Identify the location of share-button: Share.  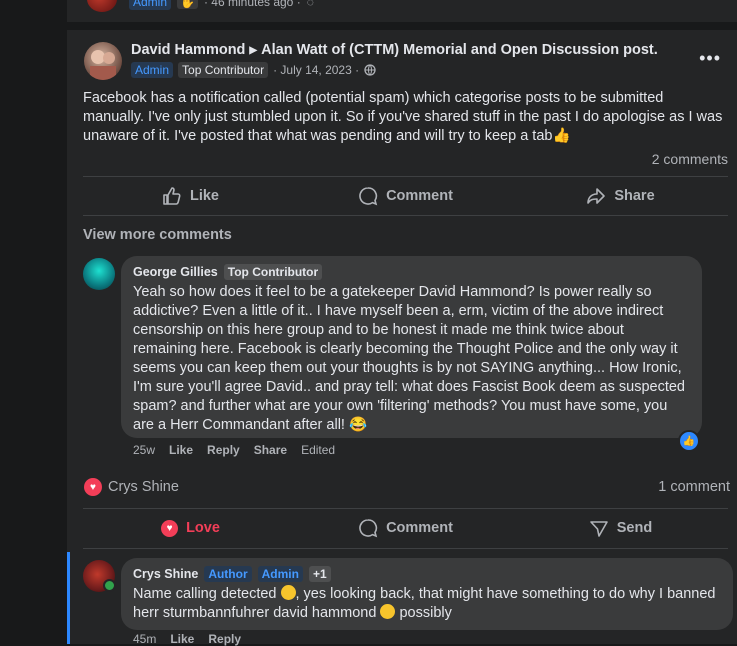
(620, 196).